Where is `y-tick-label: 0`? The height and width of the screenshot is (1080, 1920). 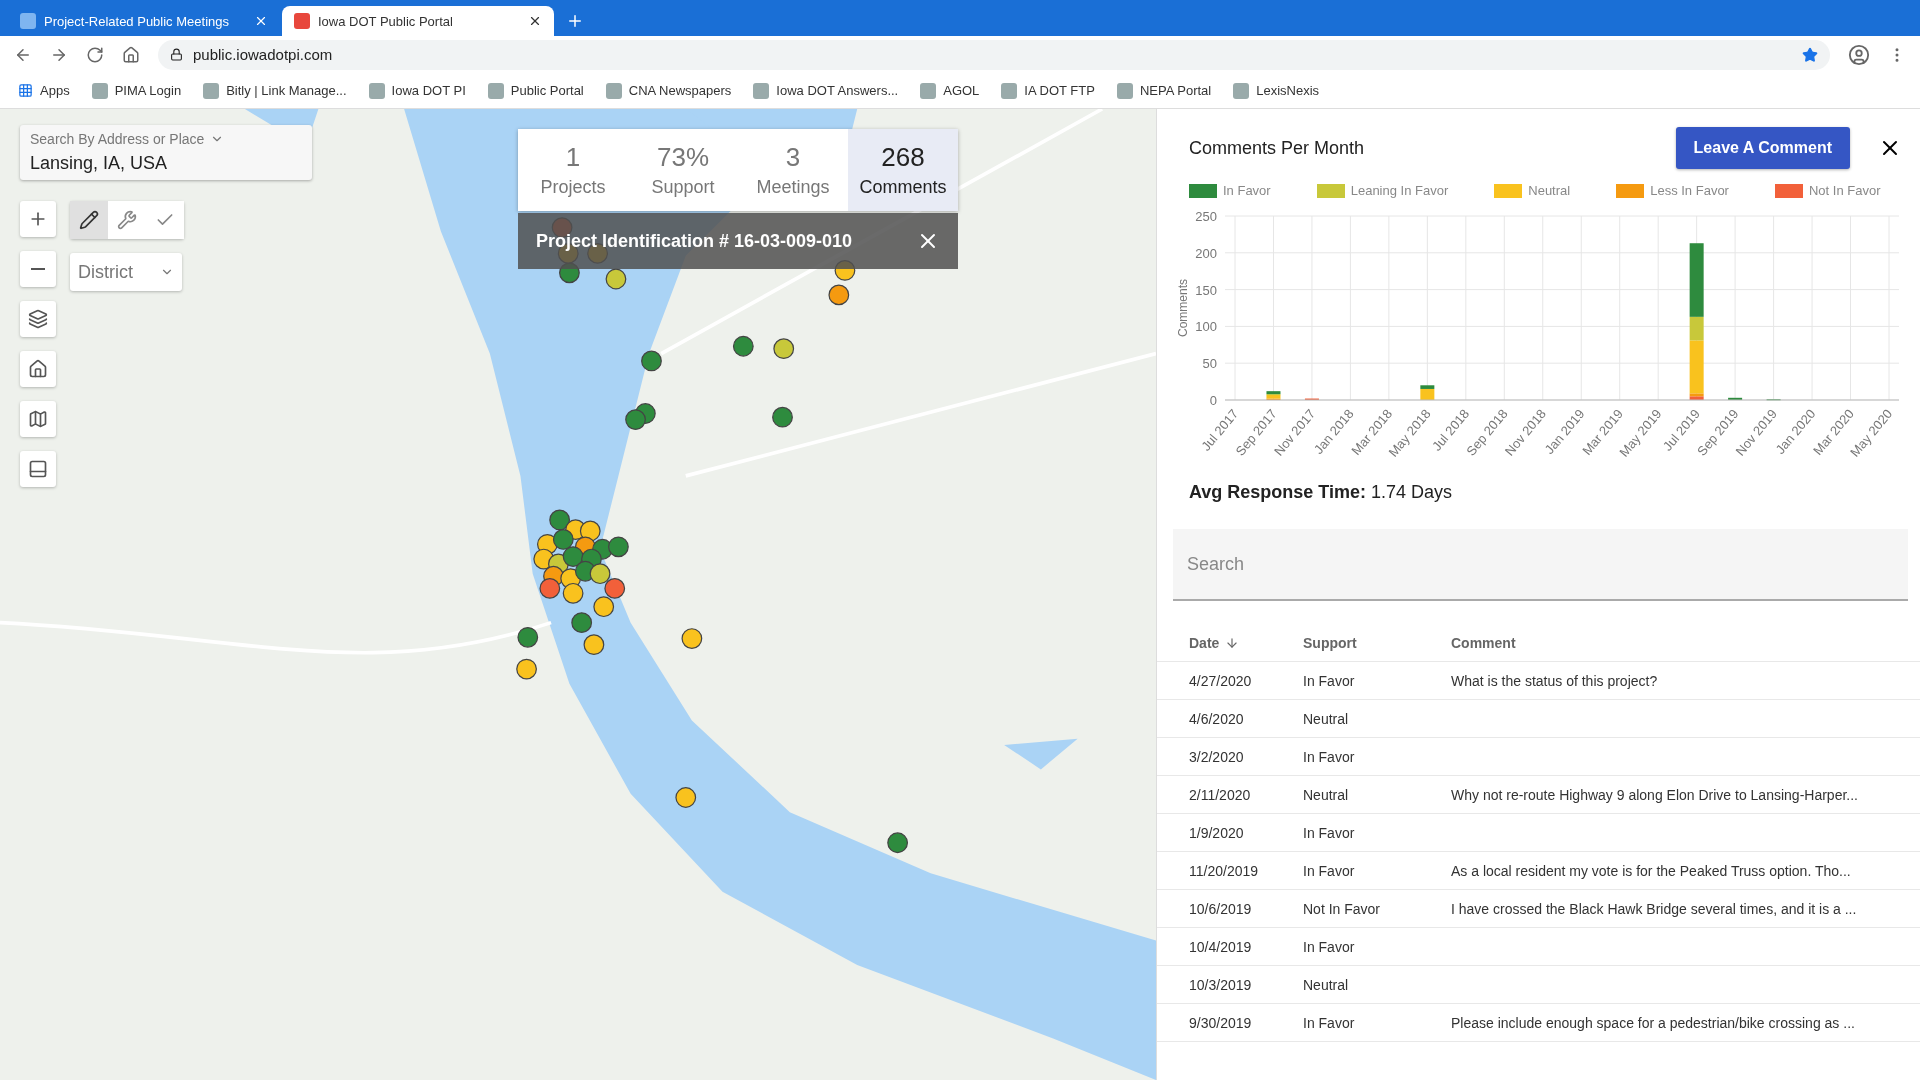 y-tick-label: 0 is located at coordinates (1213, 400).